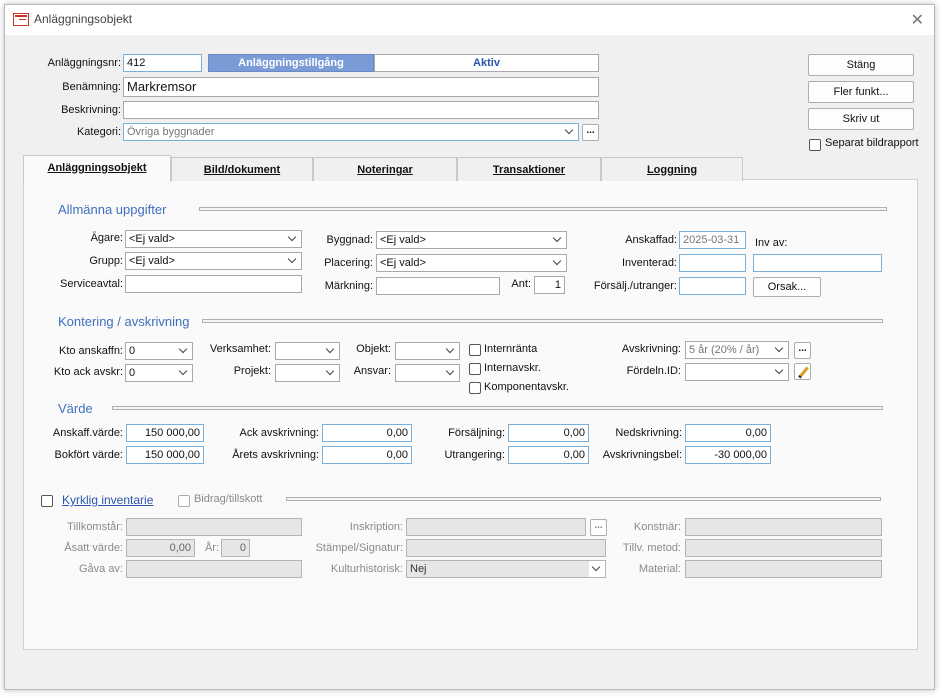 Image resolution: width=942 pixels, height=698 pixels. I want to click on tab-loggning: Loggning, so click(672, 169).